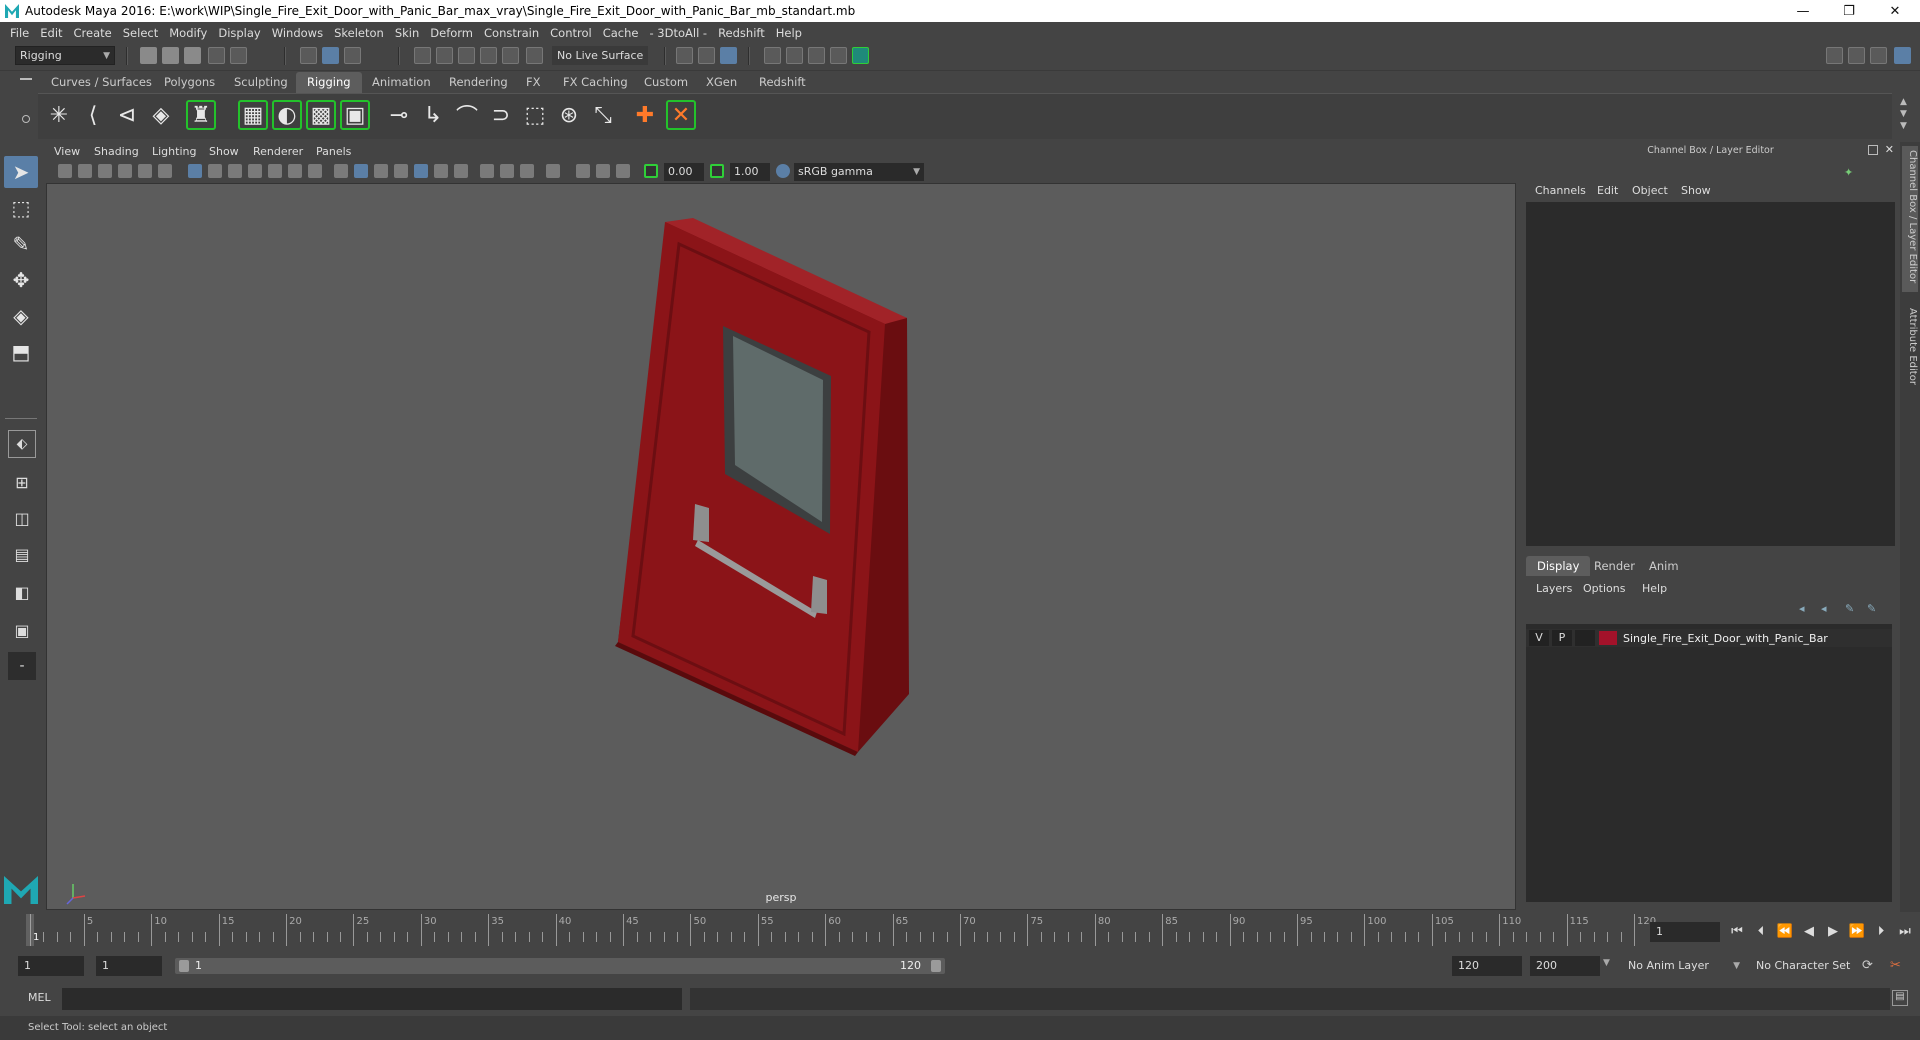  What do you see at coordinates (67, 151) in the screenshot?
I see `viewport-menu-view: View` at bounding box center [67, 151].